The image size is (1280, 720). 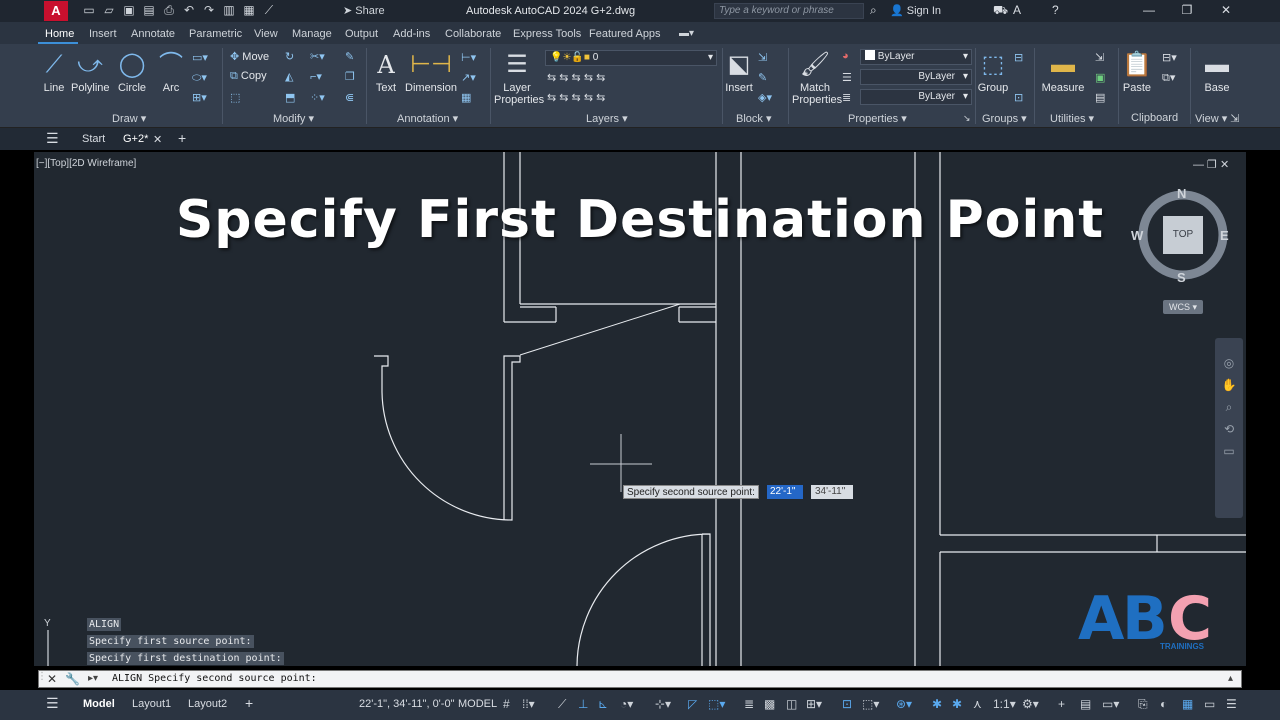 What do you see at coordinates (248, 76) in the screenshot?
I see `copy-button: ⧉ Copy` at bounding box center [248, 76].